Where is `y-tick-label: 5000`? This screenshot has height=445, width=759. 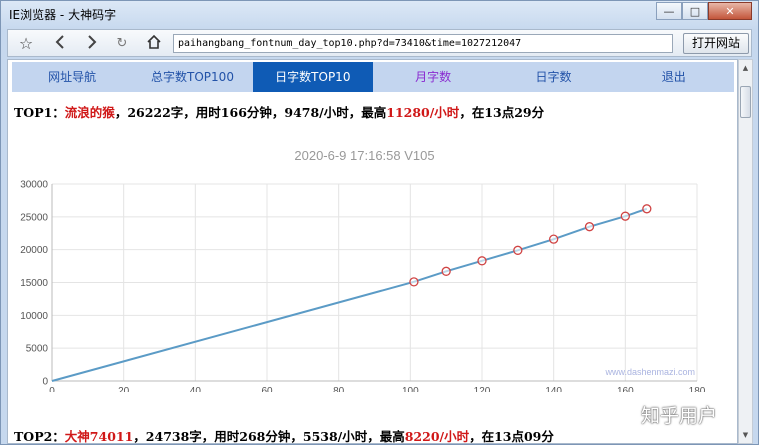
y-tick-label: 5000 is located at coordinates (37, 349).